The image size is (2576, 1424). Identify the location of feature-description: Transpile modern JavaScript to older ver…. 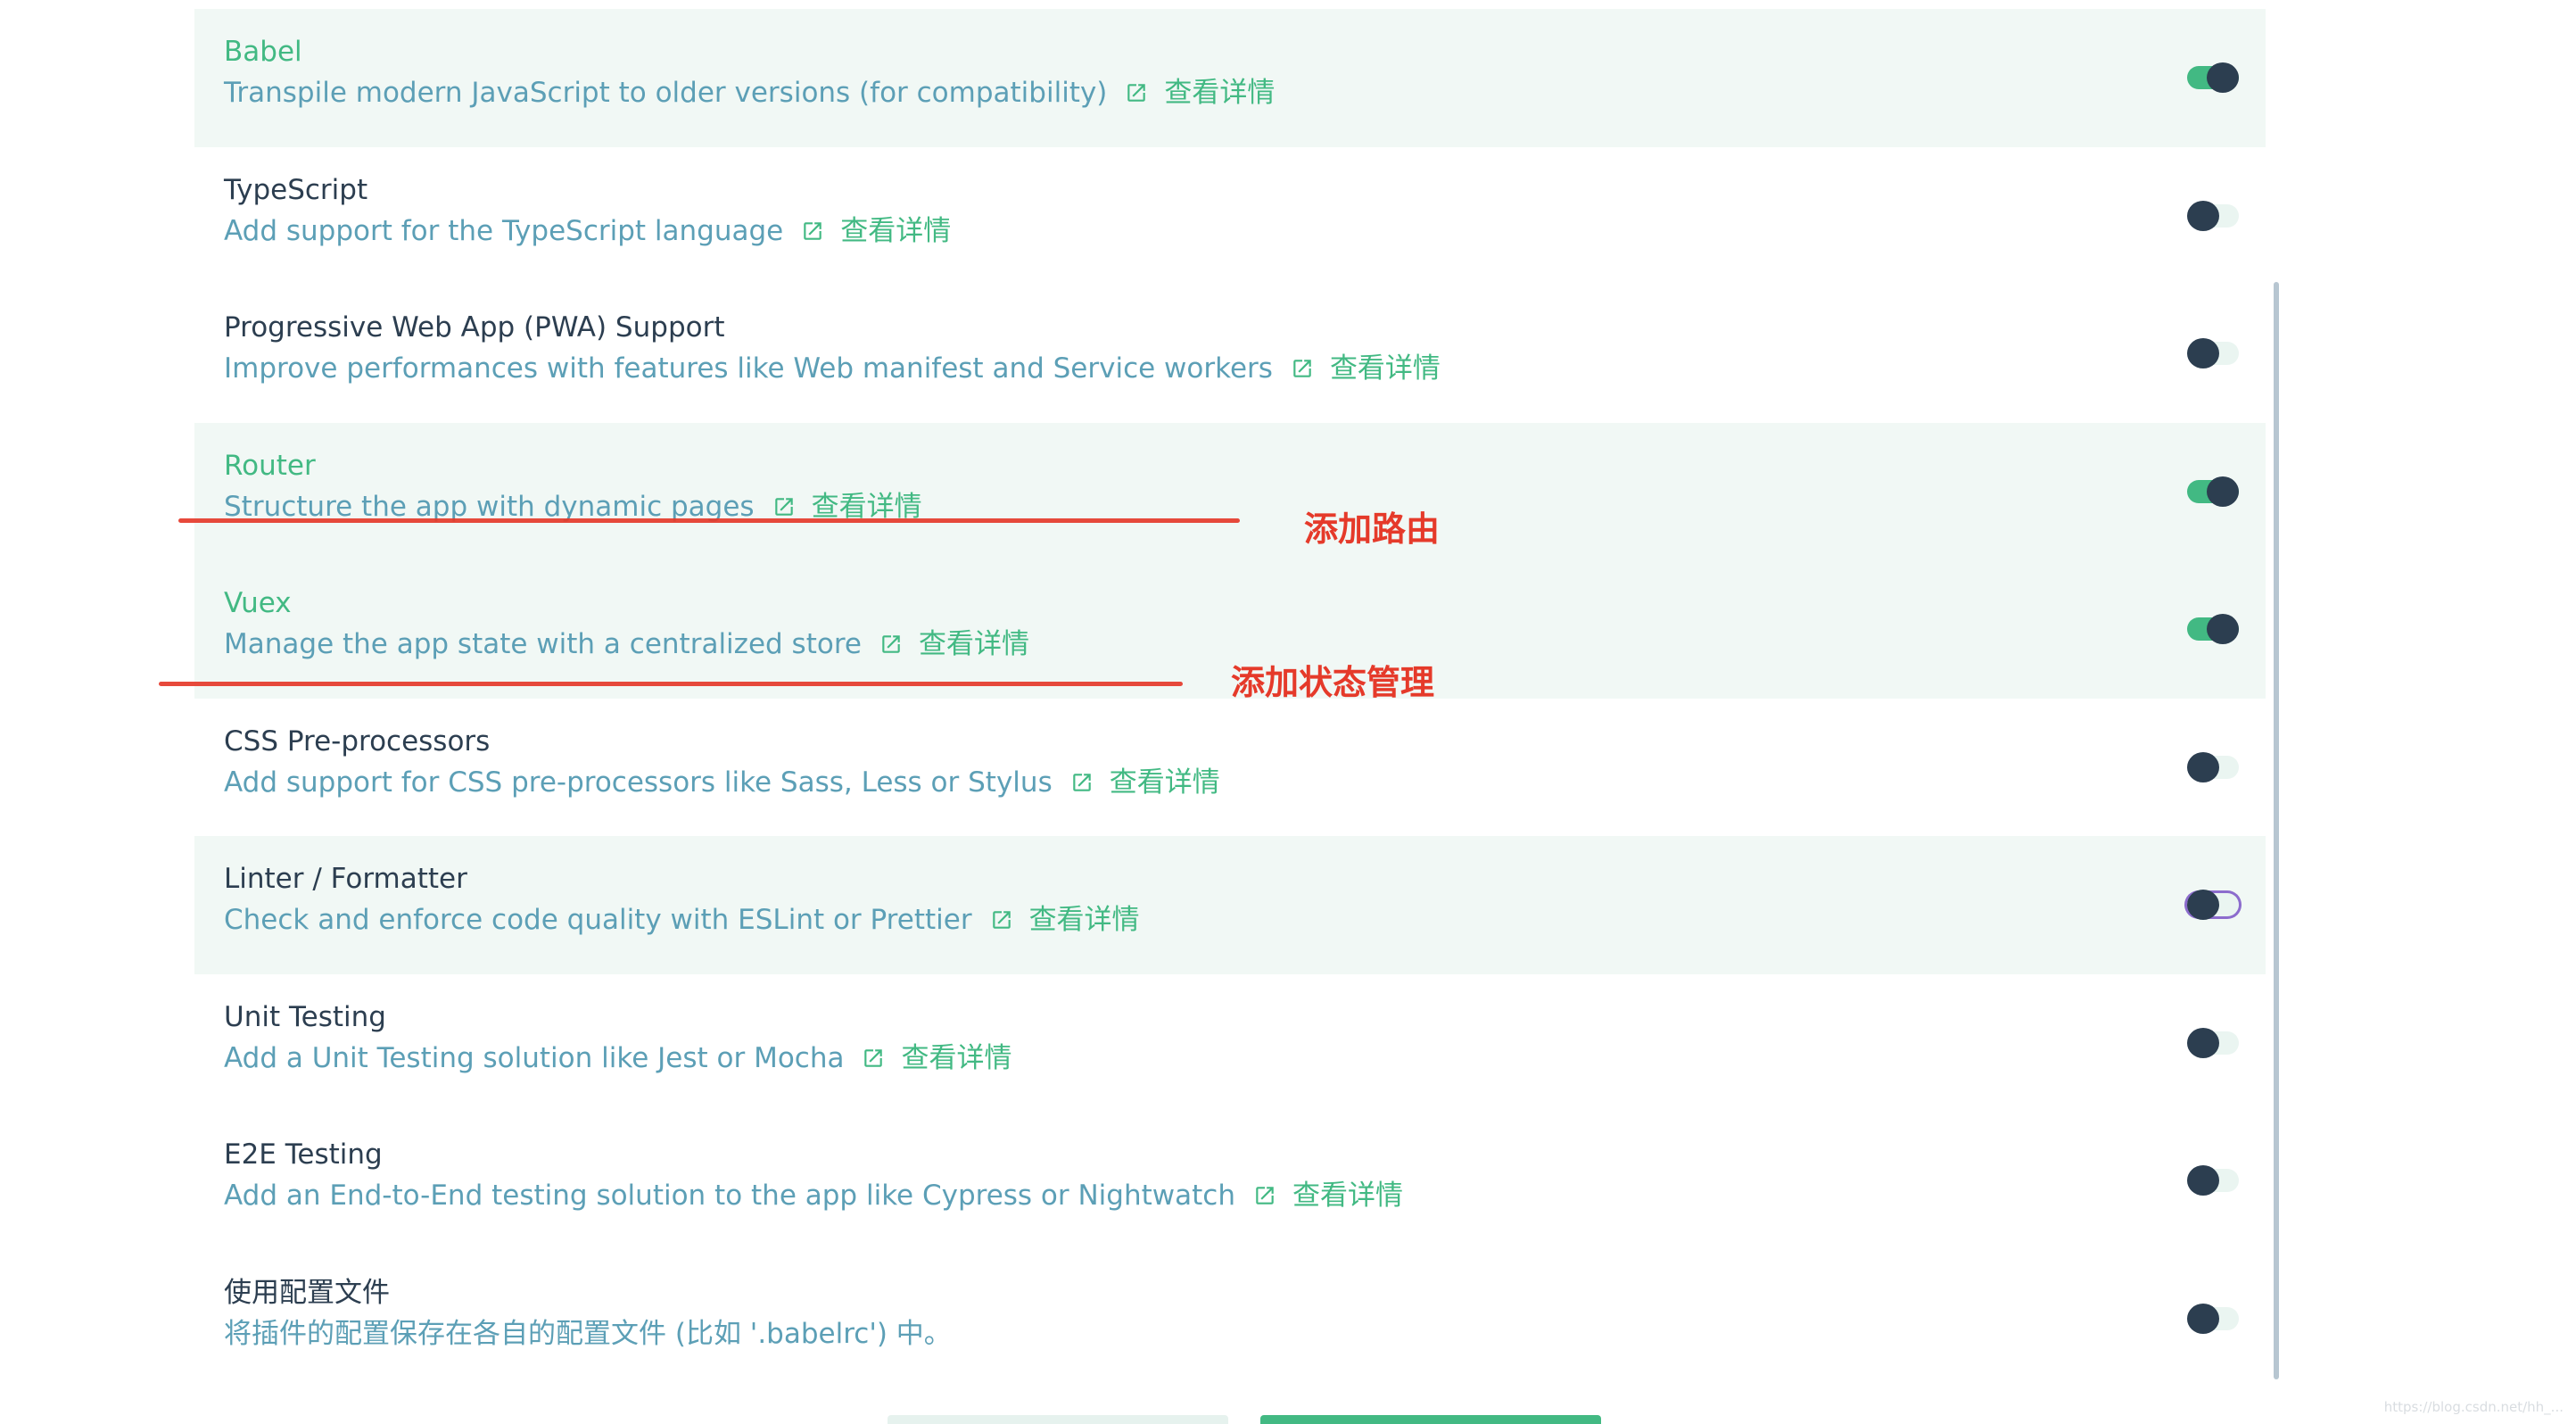
(750, 93).